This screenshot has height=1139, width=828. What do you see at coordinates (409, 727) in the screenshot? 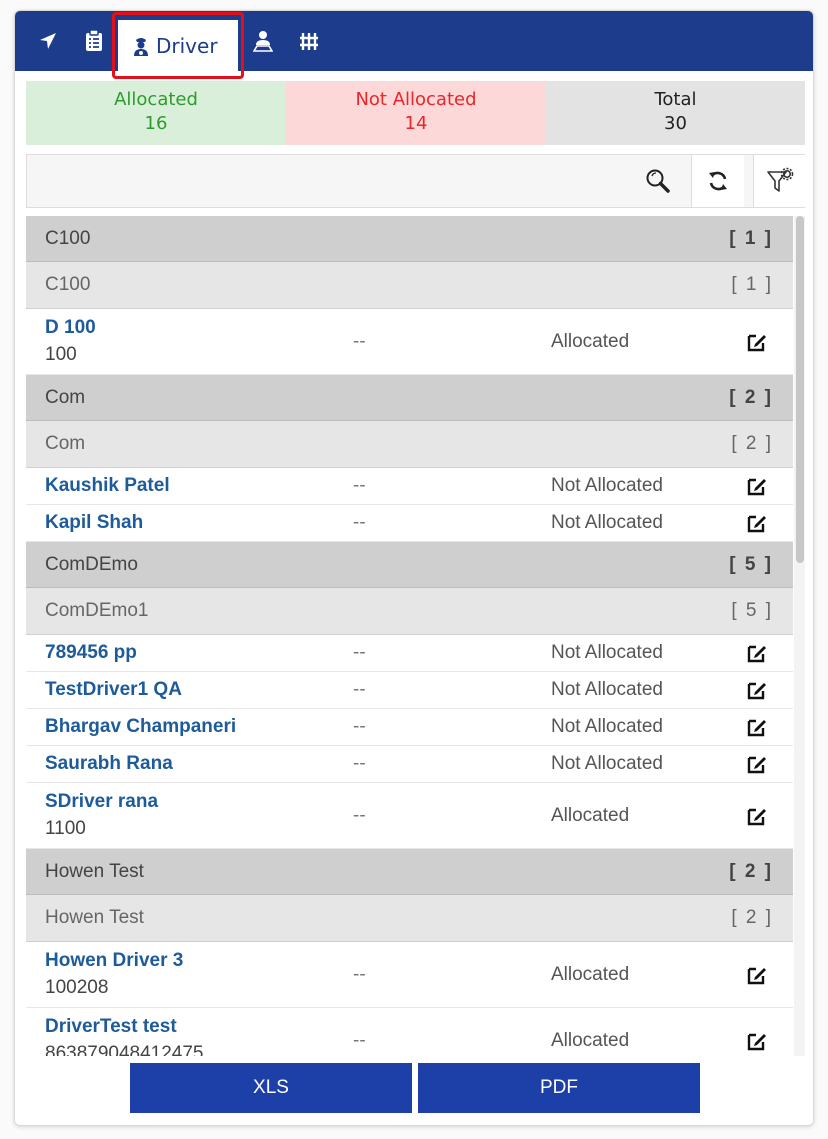
I see `driver-row: Bhargav Champaneri -- Not Allocated` at bounding box center [409, 727].